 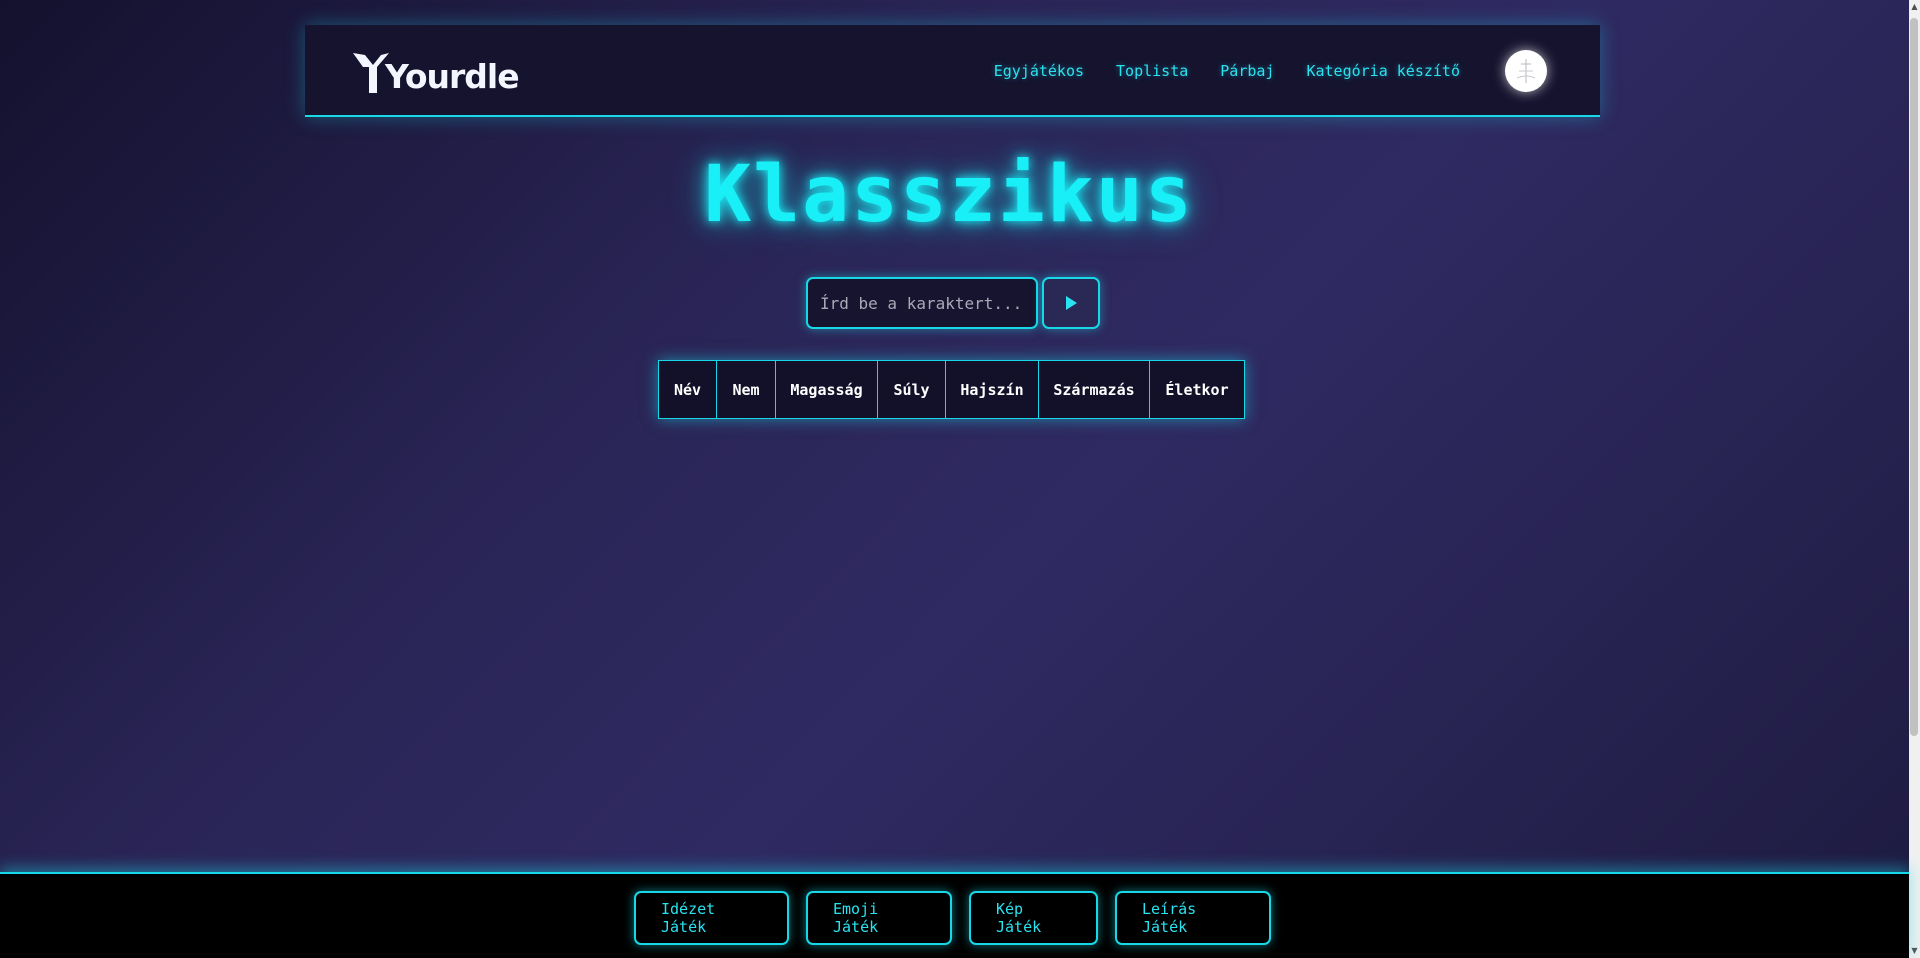 What do you see at coordinates (879, 918) in the screenshot?
I see `emoji-game-button: Emoji Játék` at bounding box center [879, 918].